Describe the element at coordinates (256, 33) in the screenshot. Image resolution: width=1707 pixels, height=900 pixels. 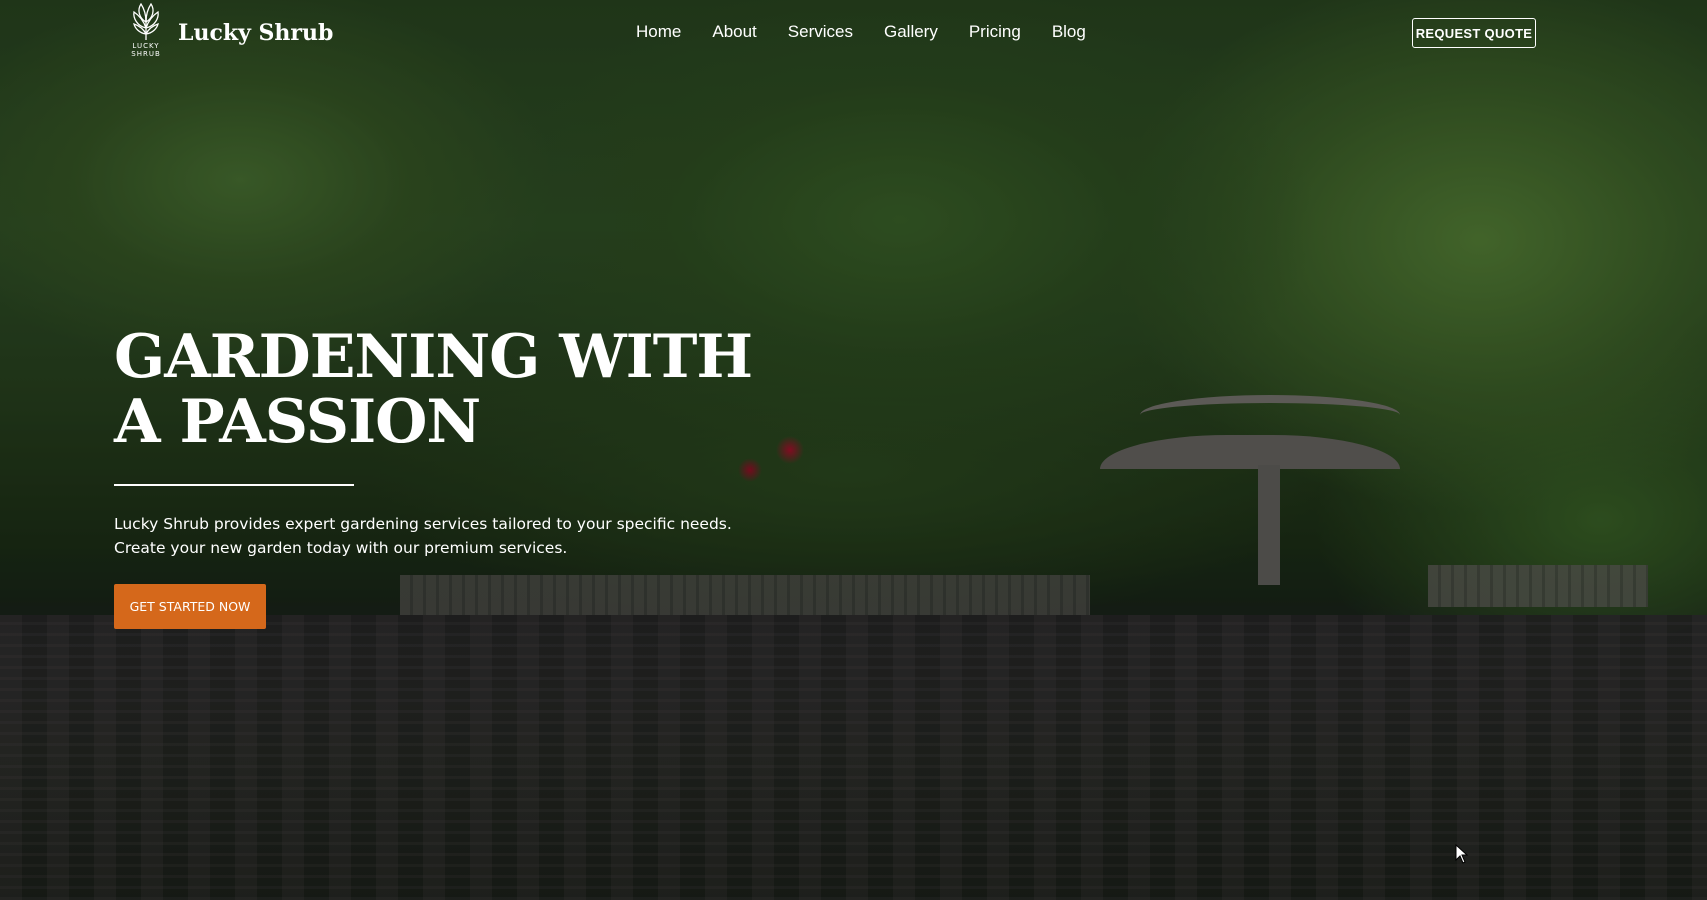
I see `brand-name: Lucky Shrub` at that location.